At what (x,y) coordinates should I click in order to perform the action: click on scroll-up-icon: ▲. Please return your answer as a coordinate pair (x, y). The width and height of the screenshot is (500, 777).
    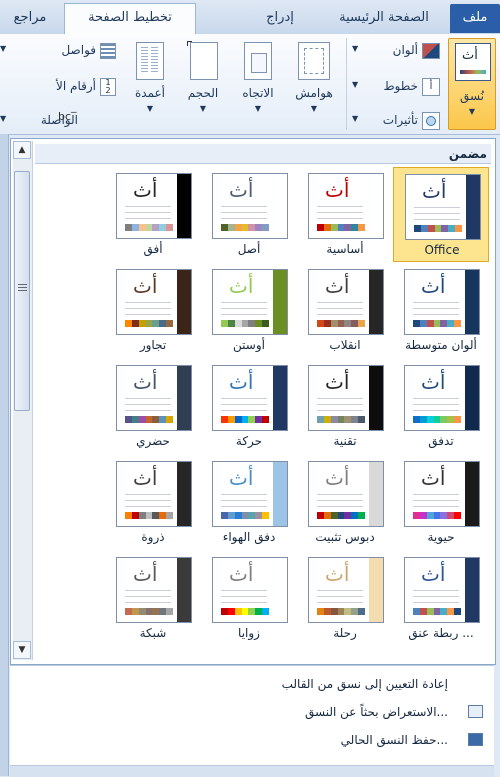
    Looking at the image, I should click on (22, 150).